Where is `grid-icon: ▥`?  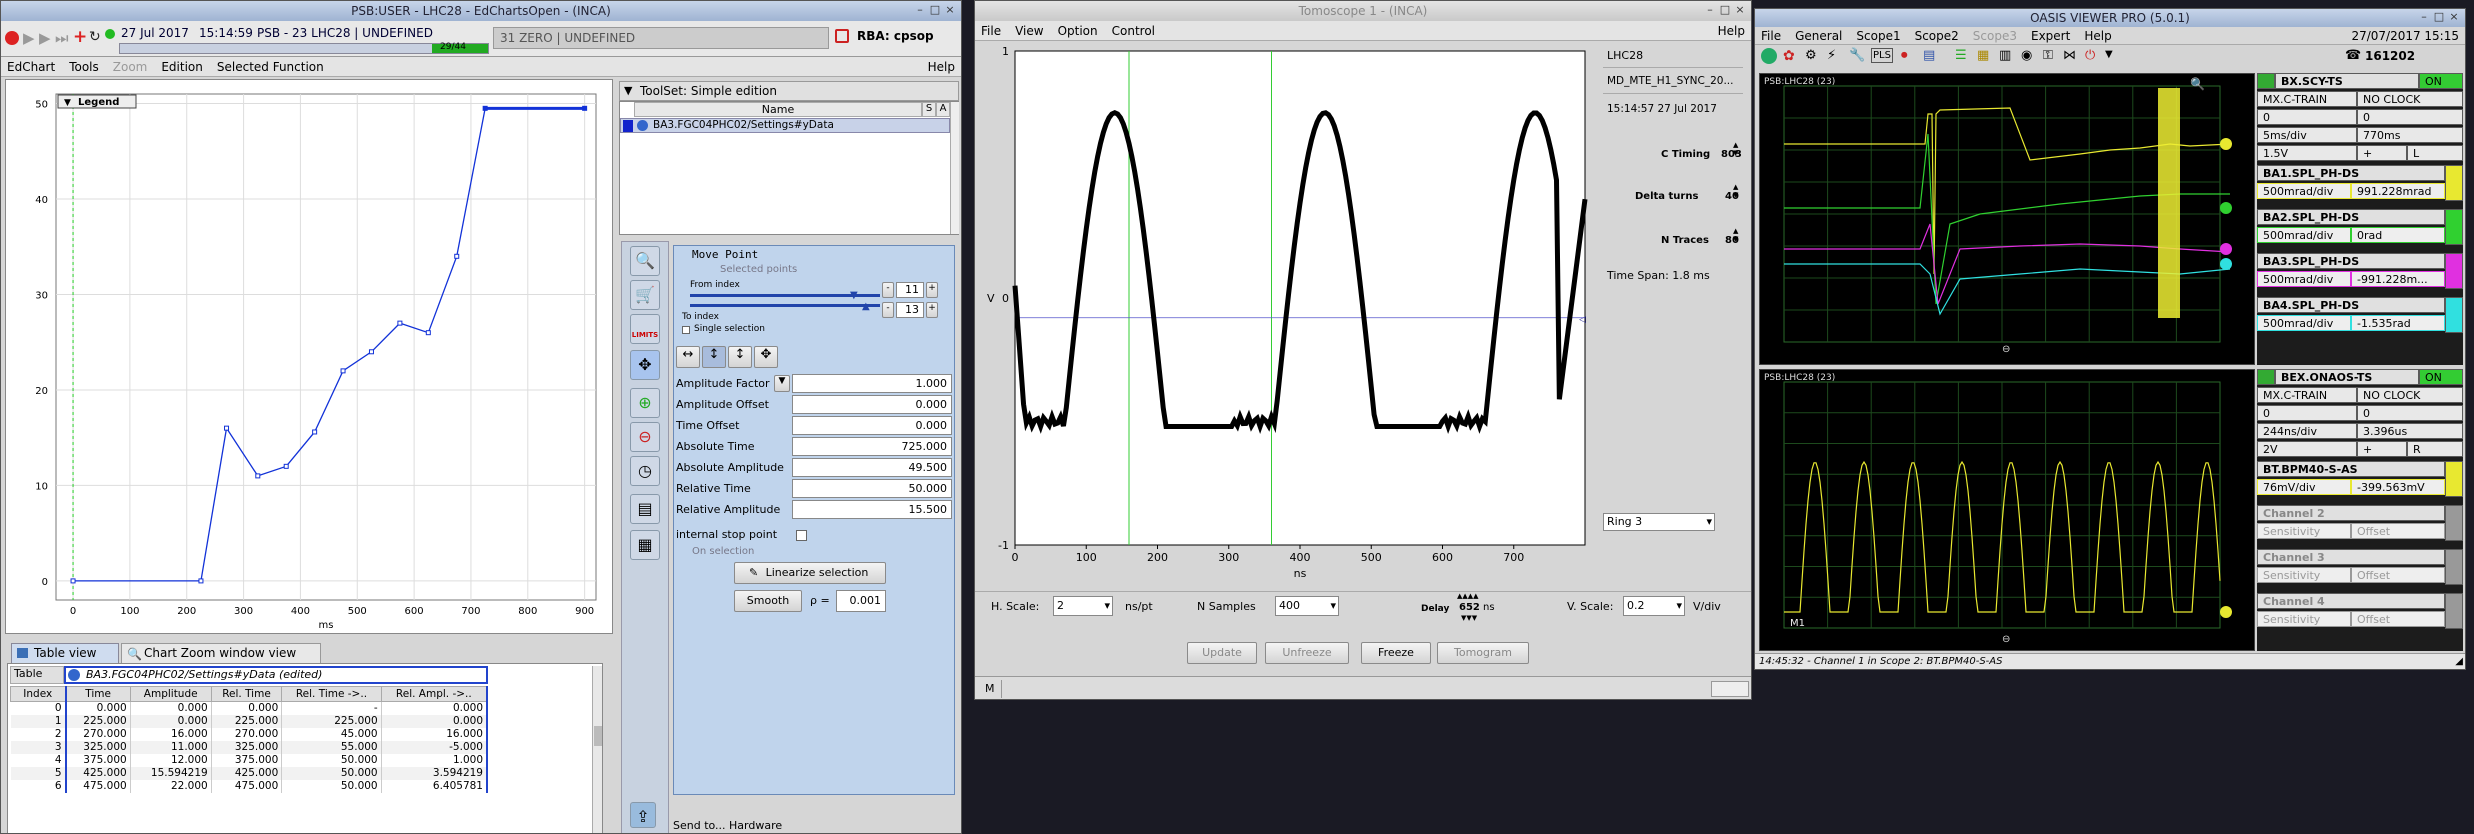 grid-icon: ▥ is located at coordinates (2005, 55).